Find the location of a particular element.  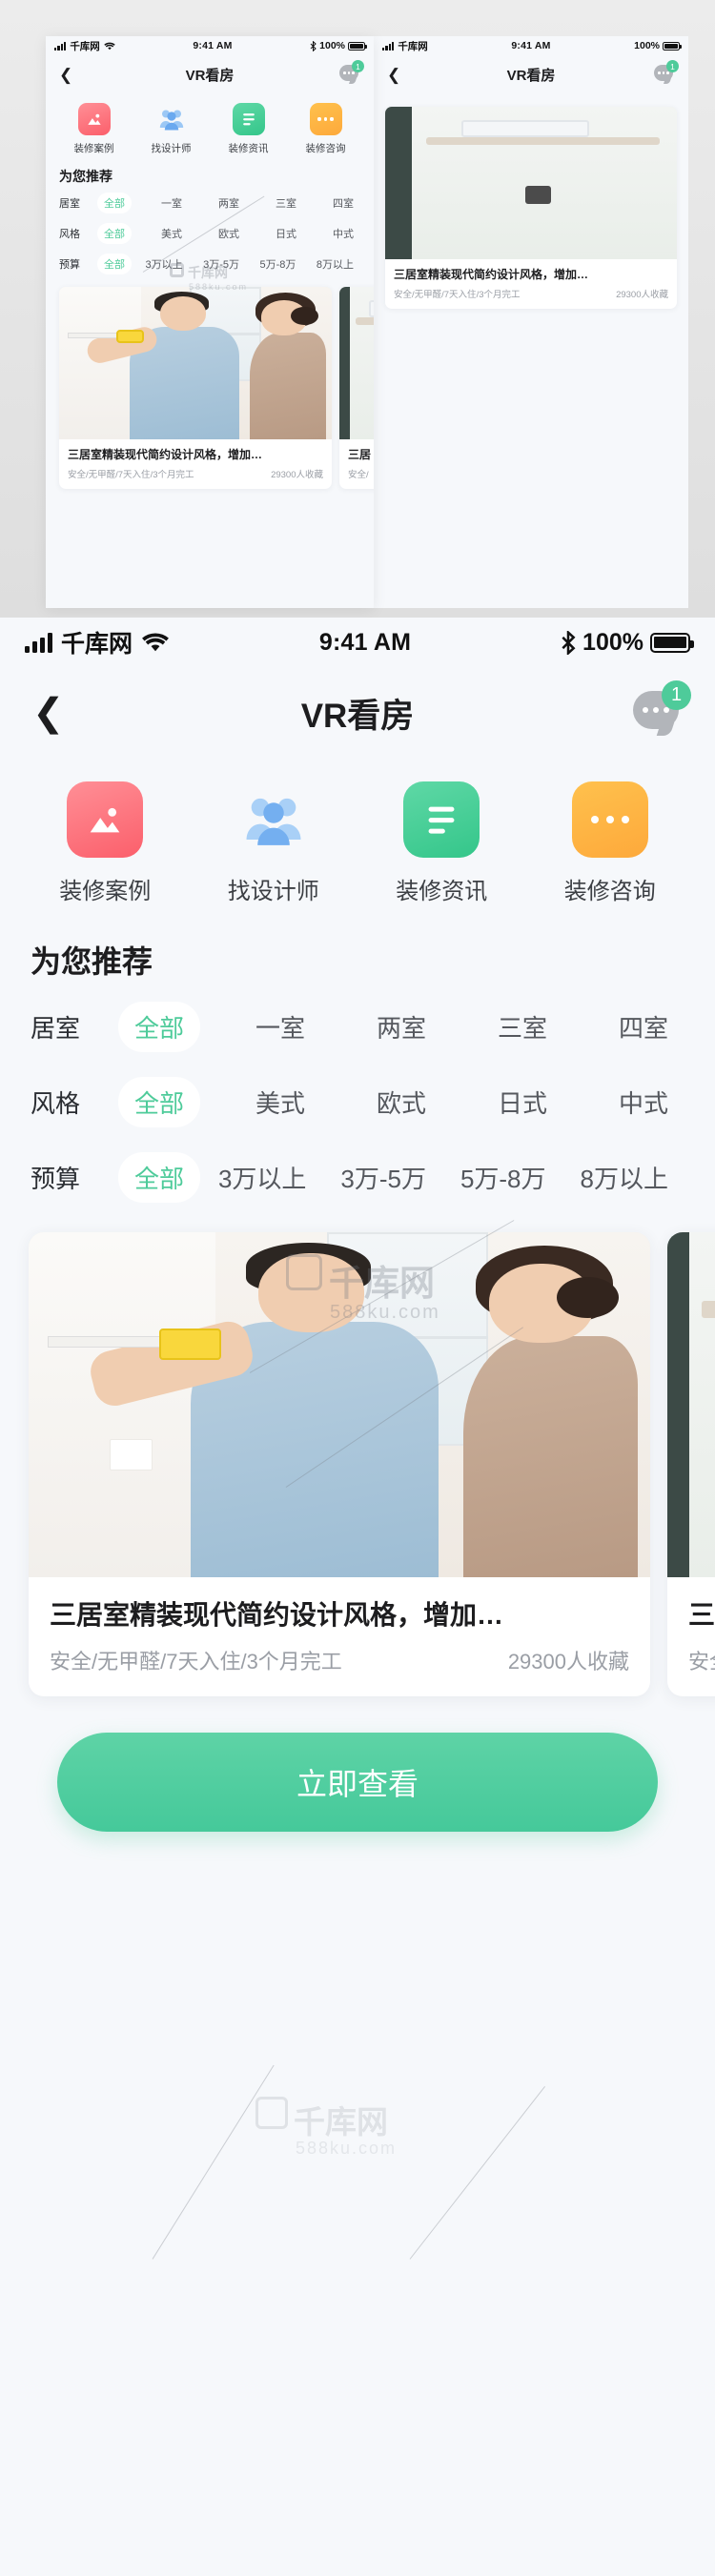

cta-wrap: 立即查看 is located at coordinates (357, 1764).